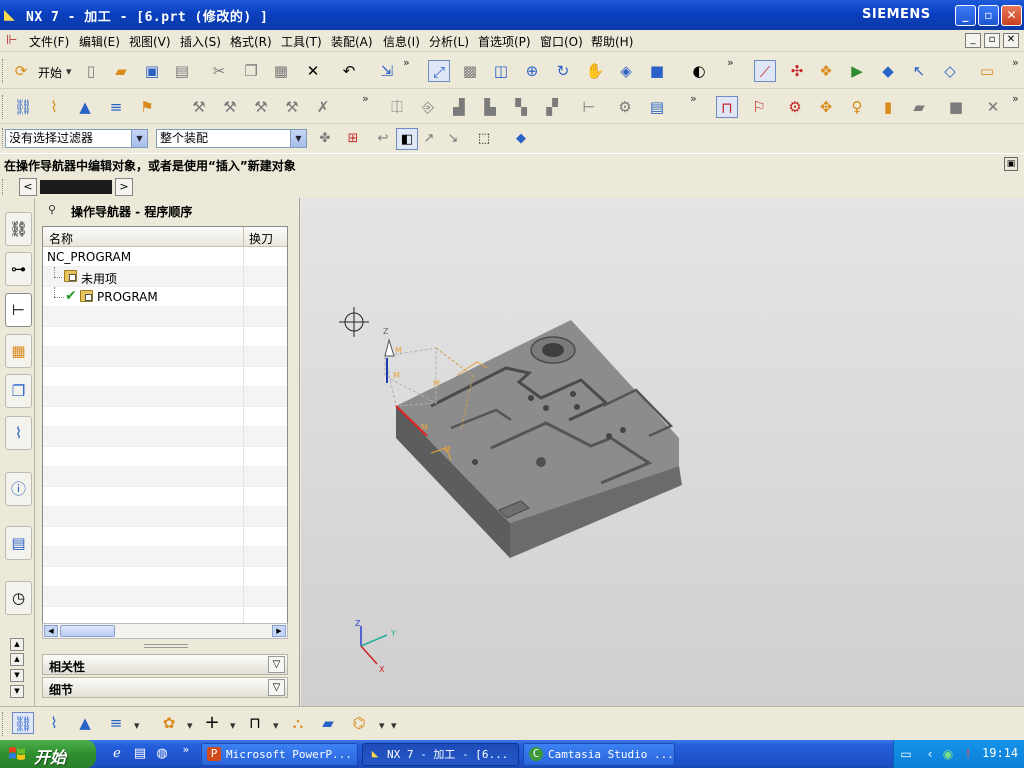 This screenshot has height=768, width=1024. I want to click on camtasia-tray-icon: ◉, so click(948, 754).